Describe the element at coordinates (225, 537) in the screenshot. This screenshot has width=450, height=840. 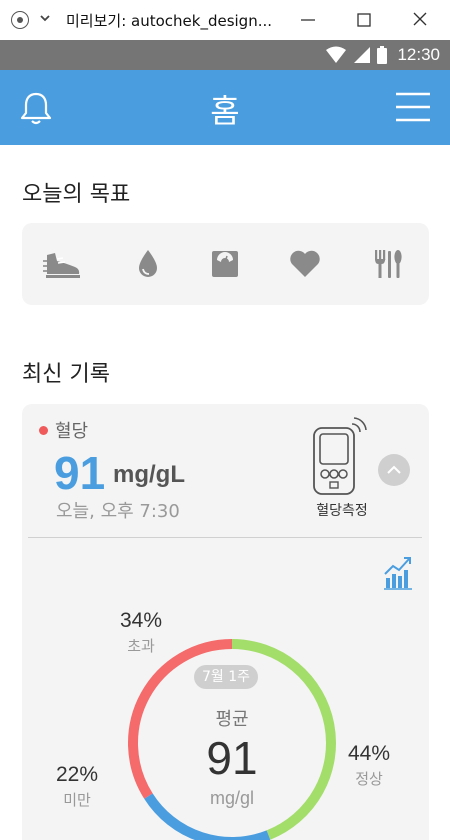
I see `card-divider` at that location.